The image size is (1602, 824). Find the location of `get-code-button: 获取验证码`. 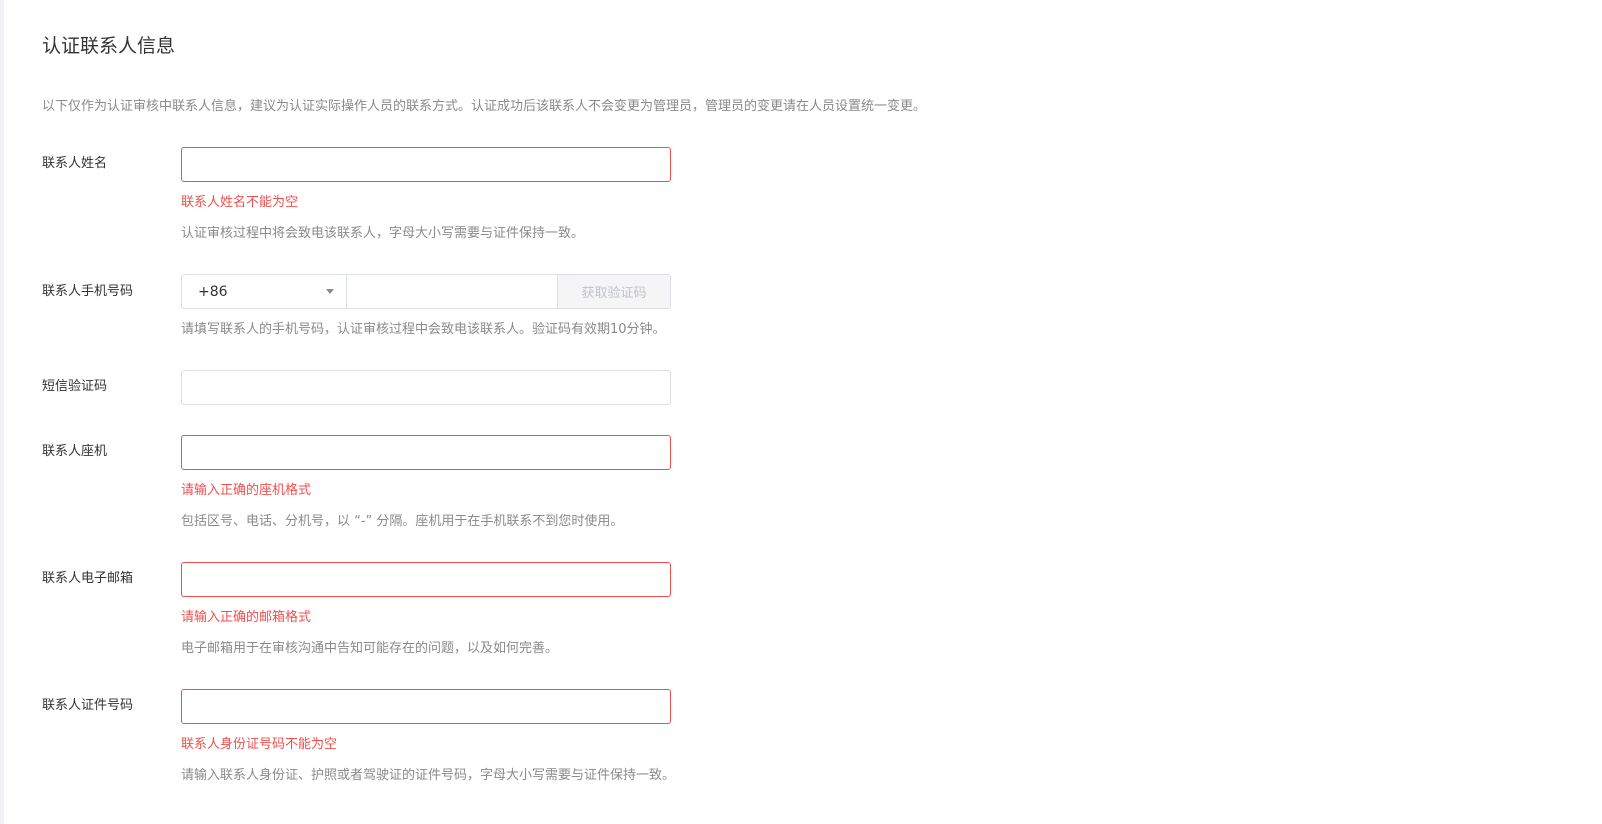

get-code-button: 获取验证码 is located at coordinates (613, 291).